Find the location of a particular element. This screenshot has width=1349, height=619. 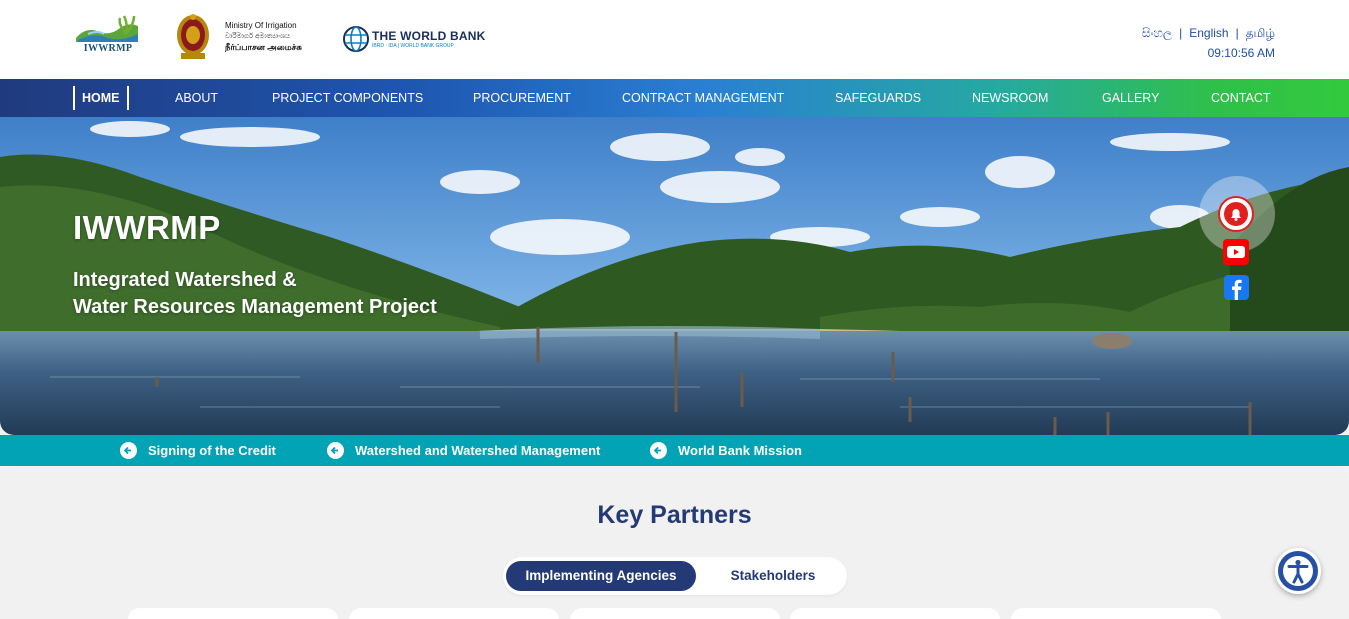

iwwrmp-logo-graphic is located at coordinates (107, 28).